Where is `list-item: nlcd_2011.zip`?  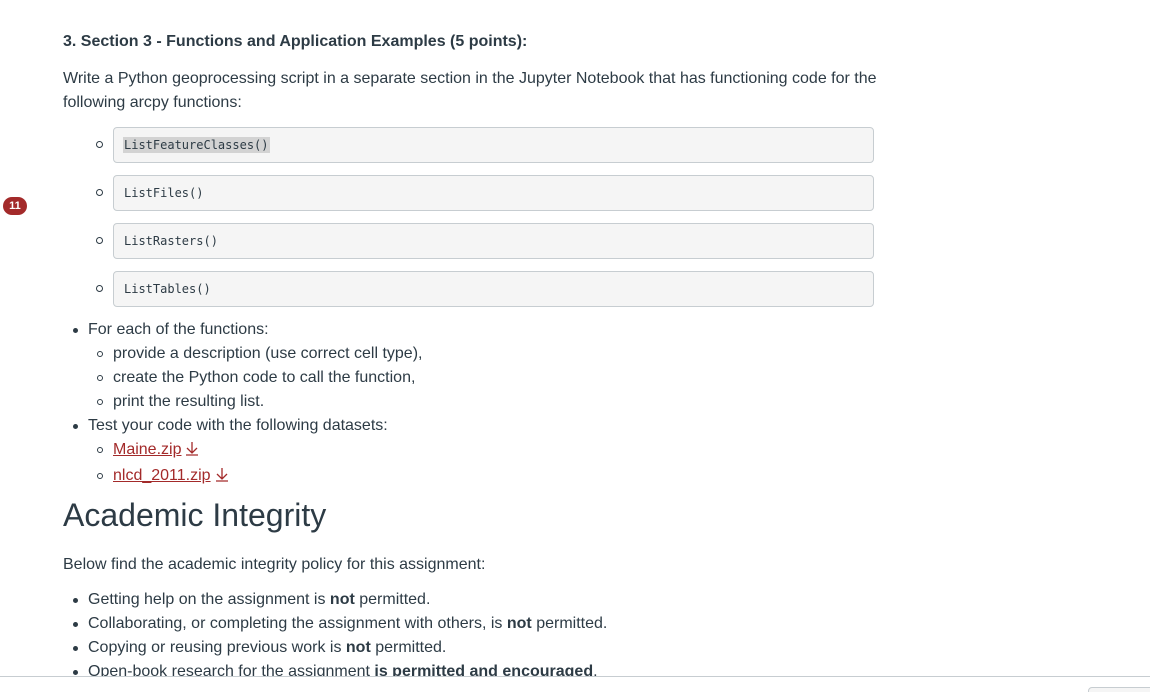 list-item: nlcd_2011.zip is located at coordinates (242, 477).